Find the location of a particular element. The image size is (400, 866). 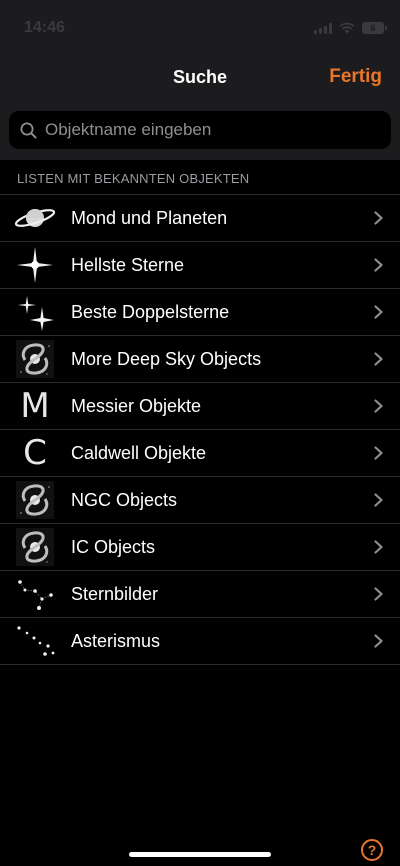

list-item-label: NGC Objects is located at coordinates (124, 500).